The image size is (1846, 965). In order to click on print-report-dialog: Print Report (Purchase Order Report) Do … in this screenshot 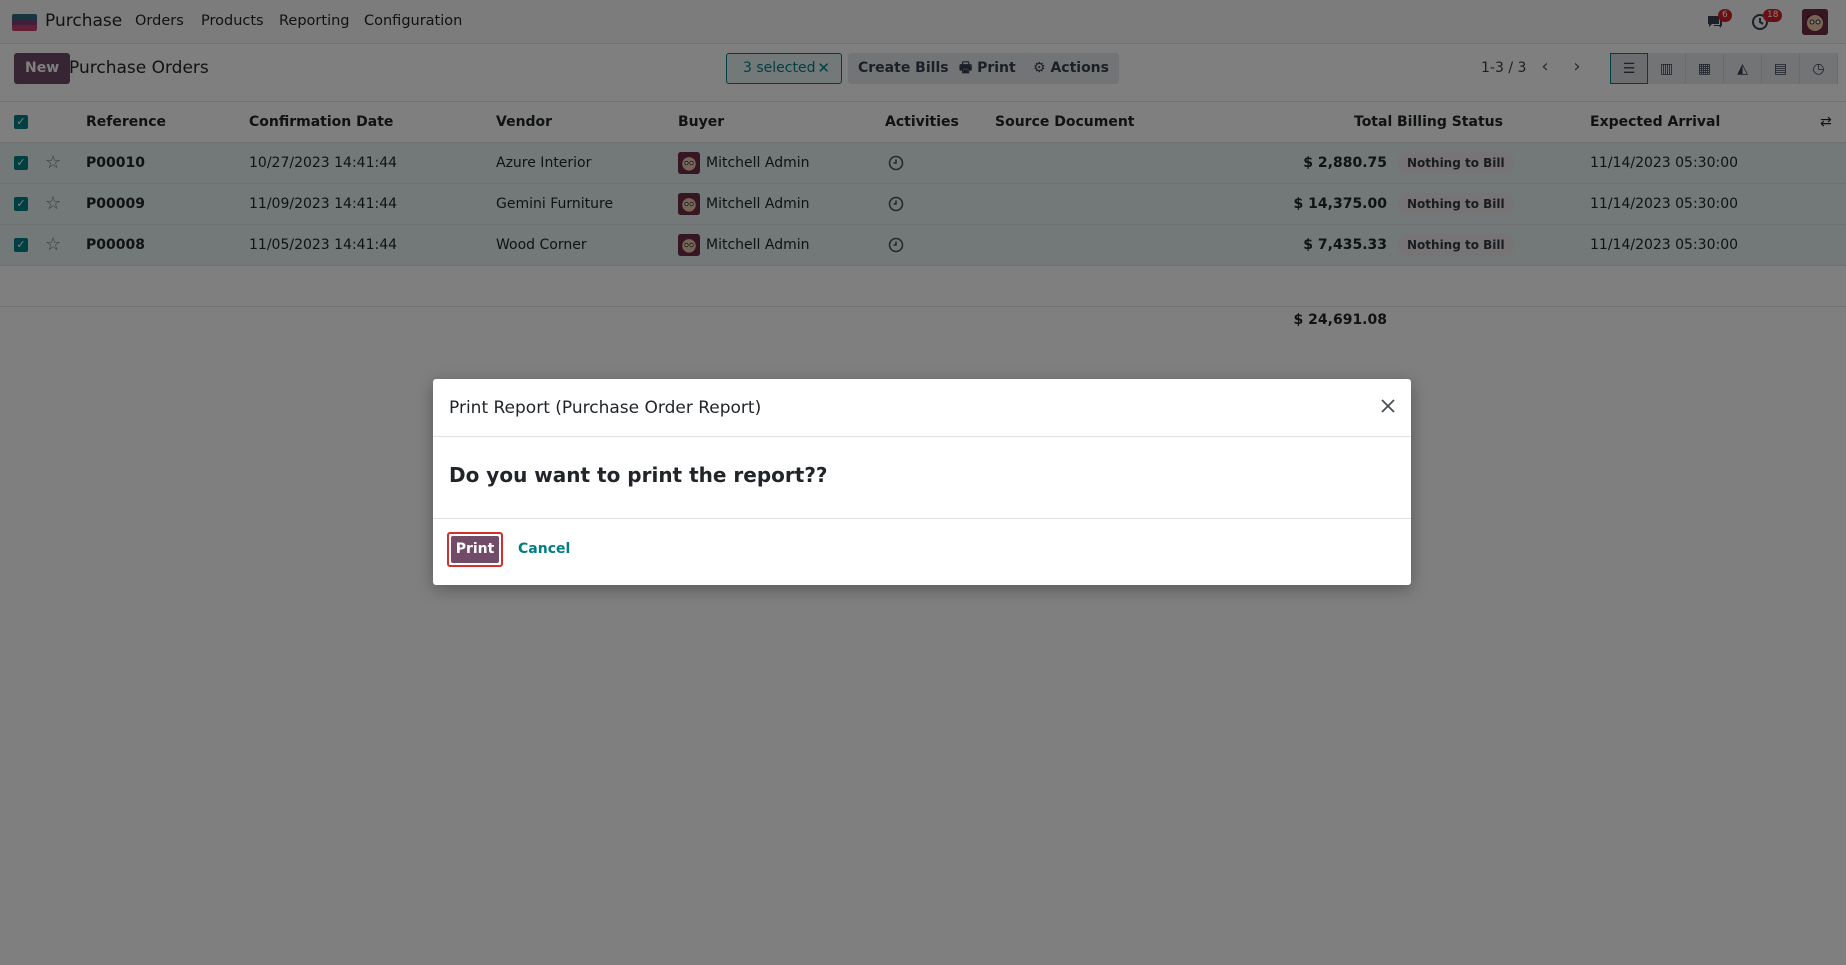, I will do `click(922, 482)`.